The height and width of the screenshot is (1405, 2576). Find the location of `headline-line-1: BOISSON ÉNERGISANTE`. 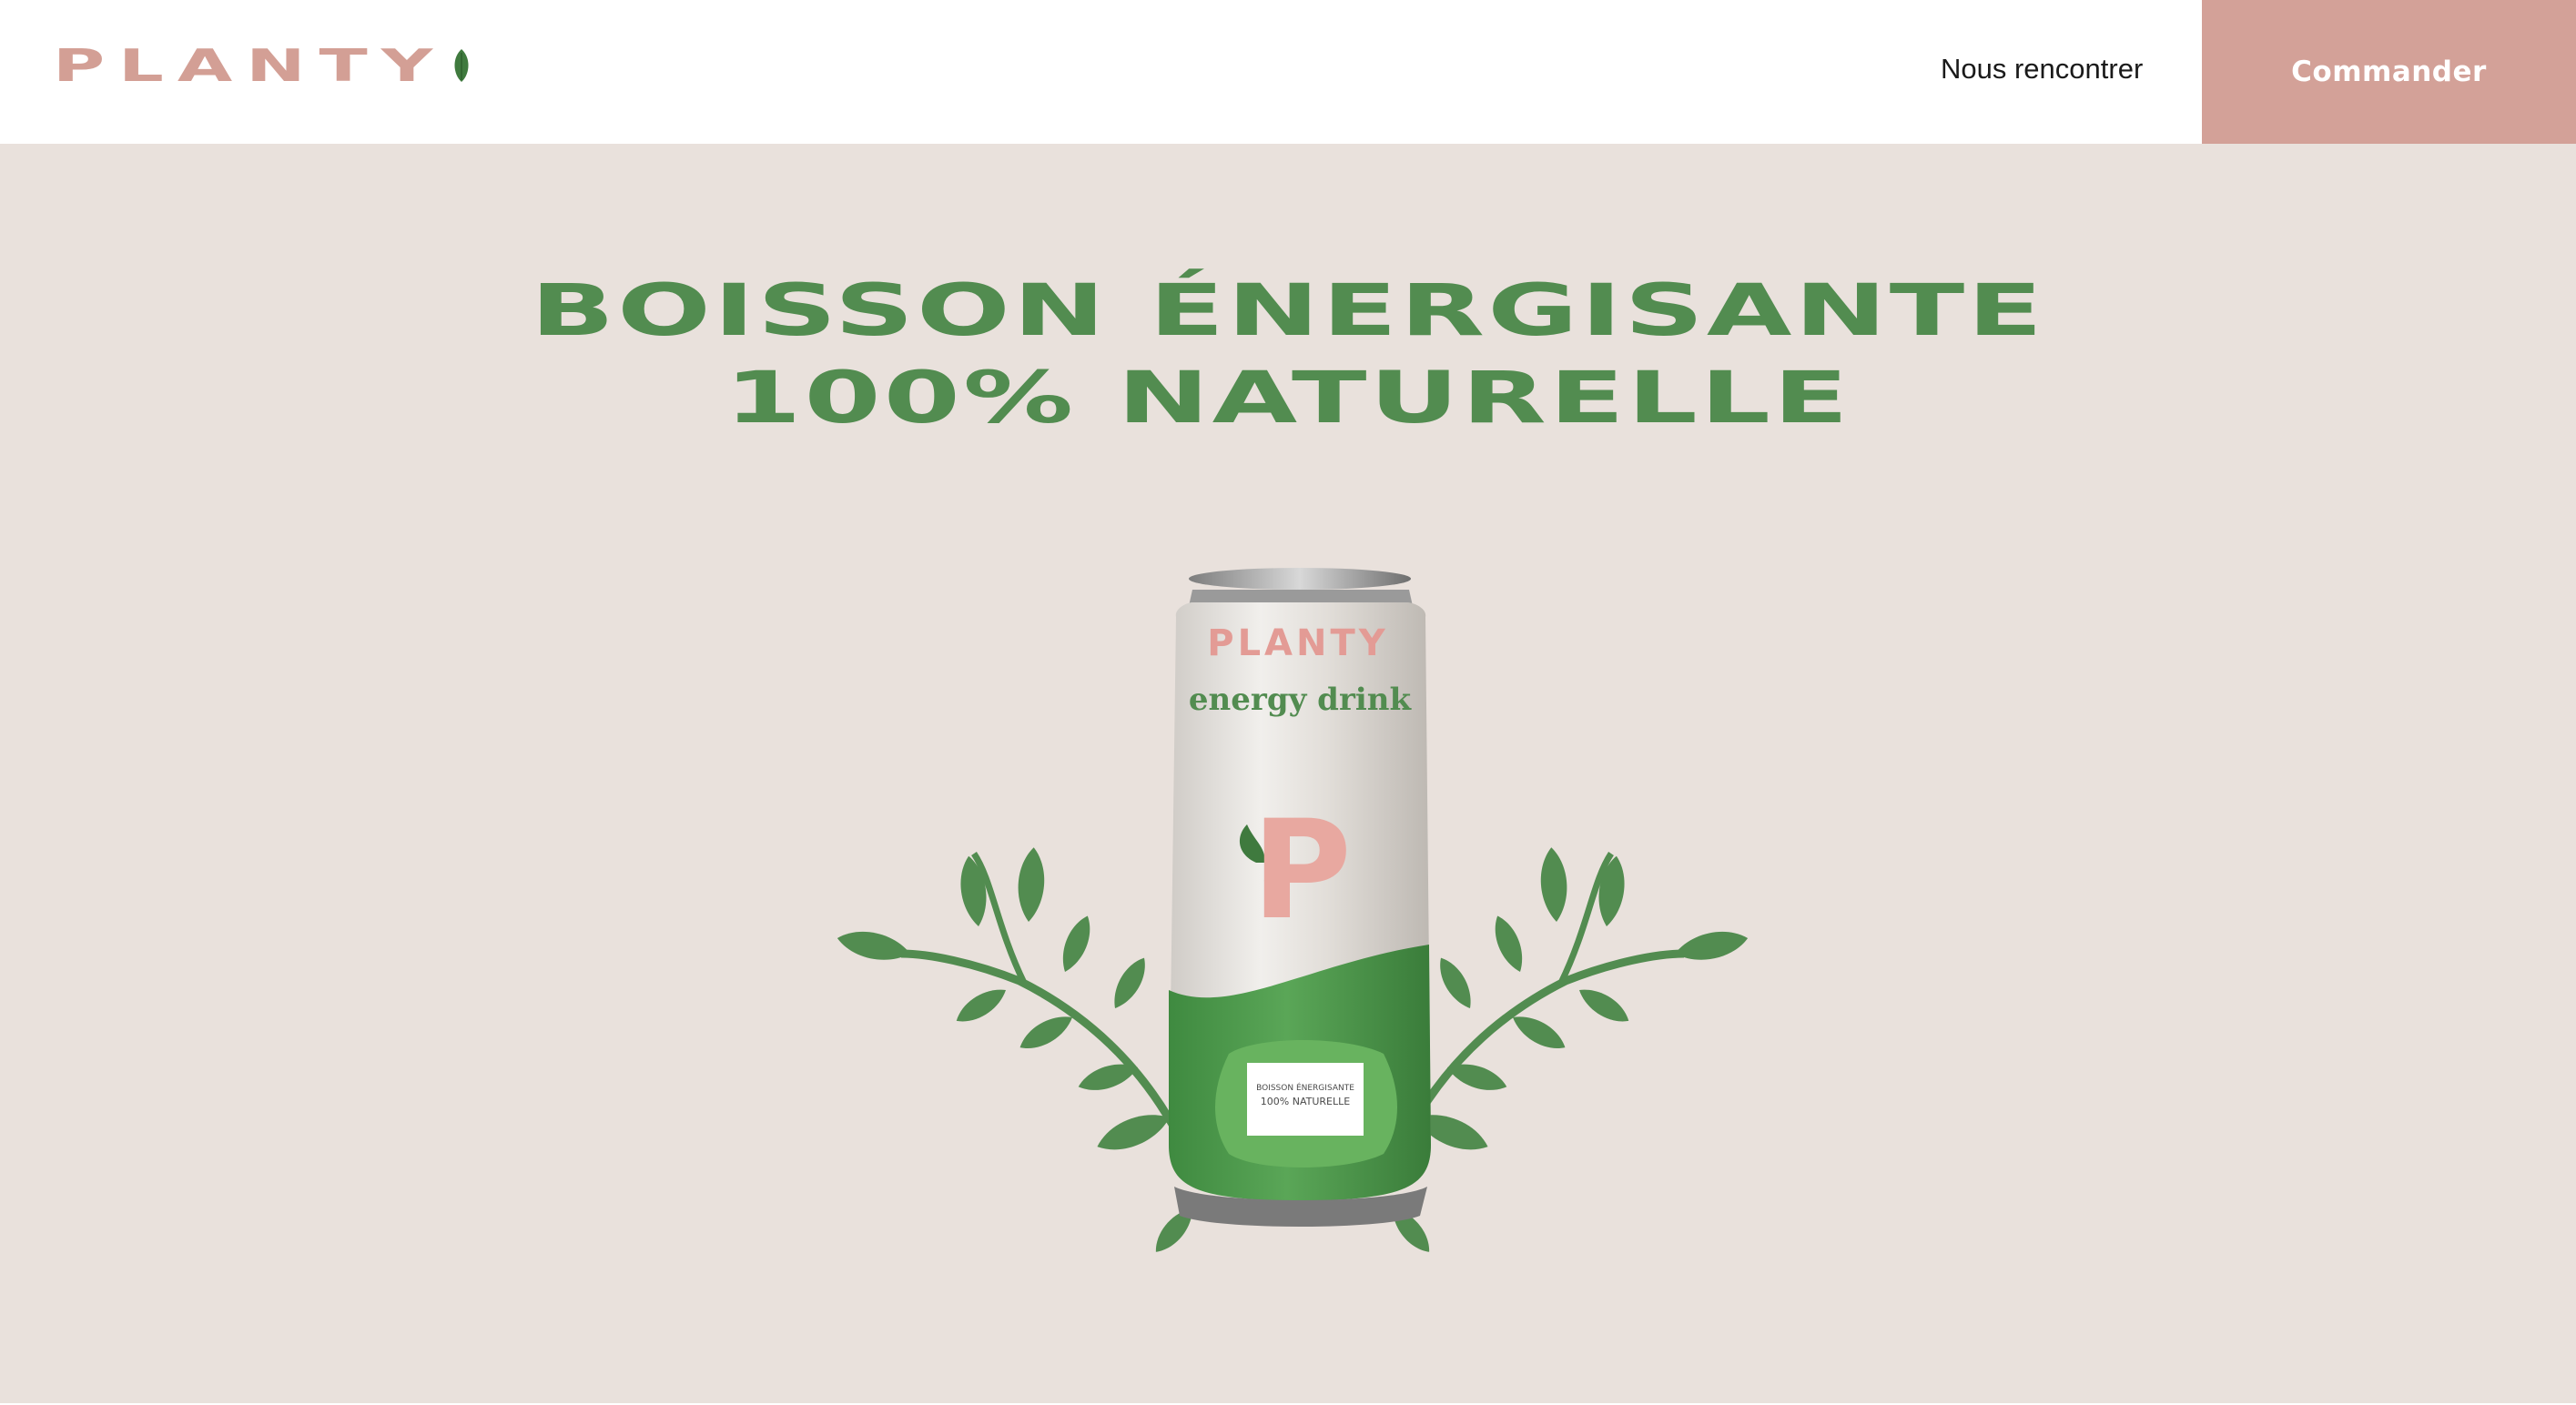

headline-line-1: BOISSON ÉNERGISANTE is located at coordinates (1288, 311).